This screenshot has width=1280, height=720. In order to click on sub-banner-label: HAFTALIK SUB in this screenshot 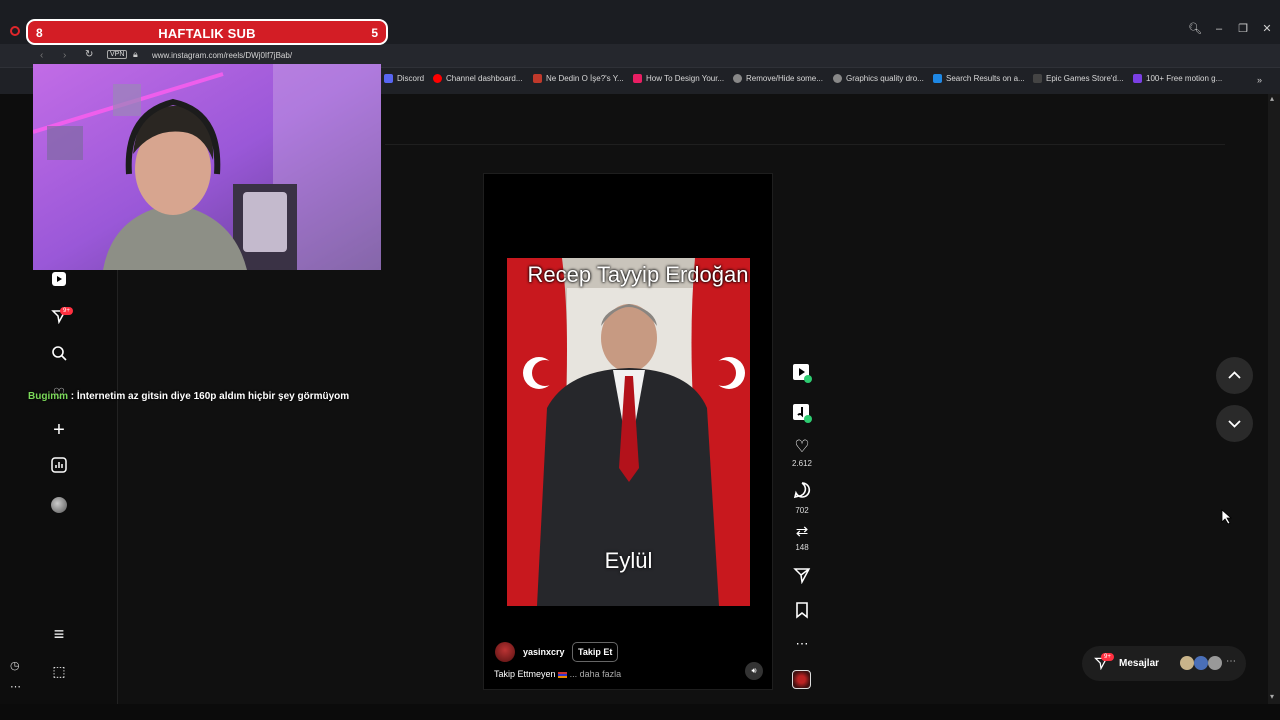, I will do `click(207, 33)`.